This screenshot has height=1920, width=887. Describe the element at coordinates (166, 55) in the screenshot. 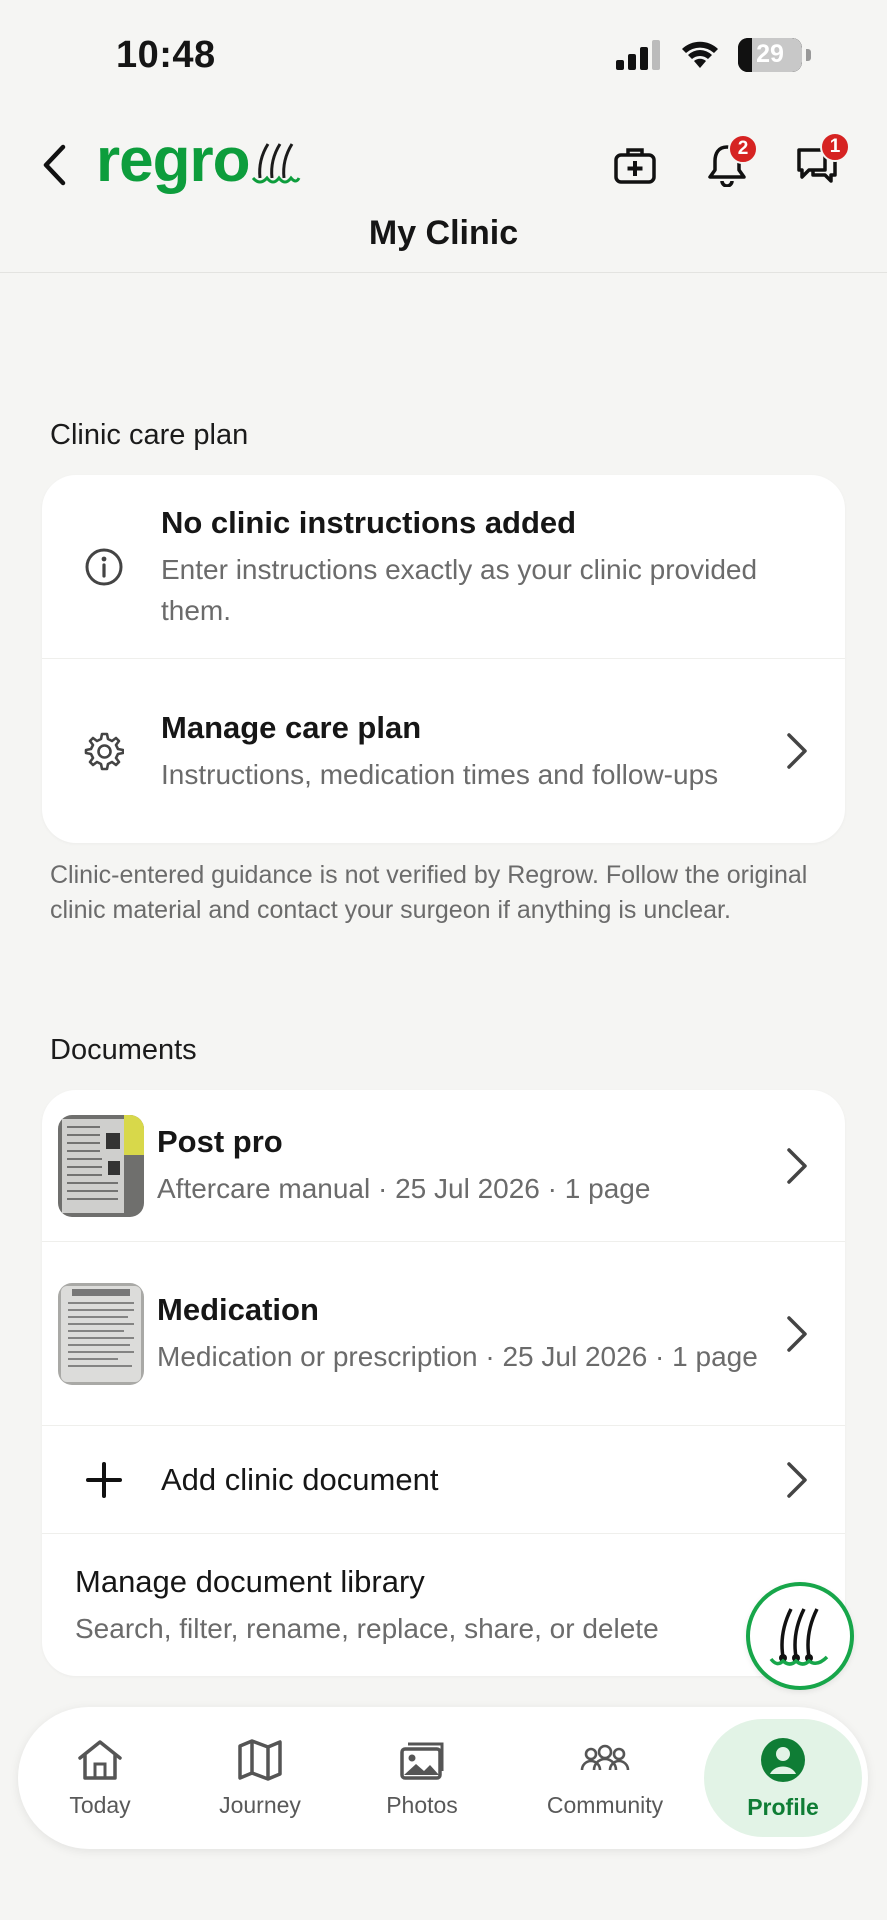

I see `status-time: 10:48` at that location.